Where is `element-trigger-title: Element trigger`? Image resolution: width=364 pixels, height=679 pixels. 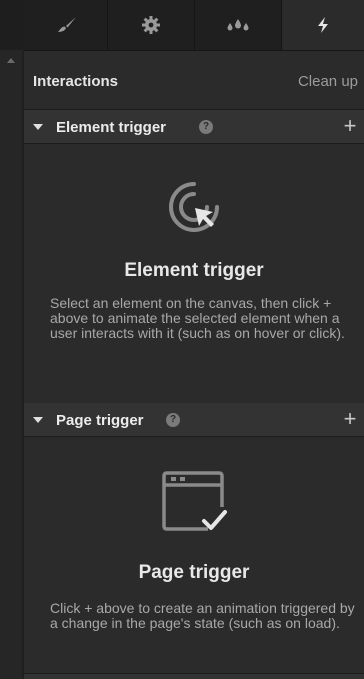 element-trigger-title: Element trigger is located at coordinates (111, 127).